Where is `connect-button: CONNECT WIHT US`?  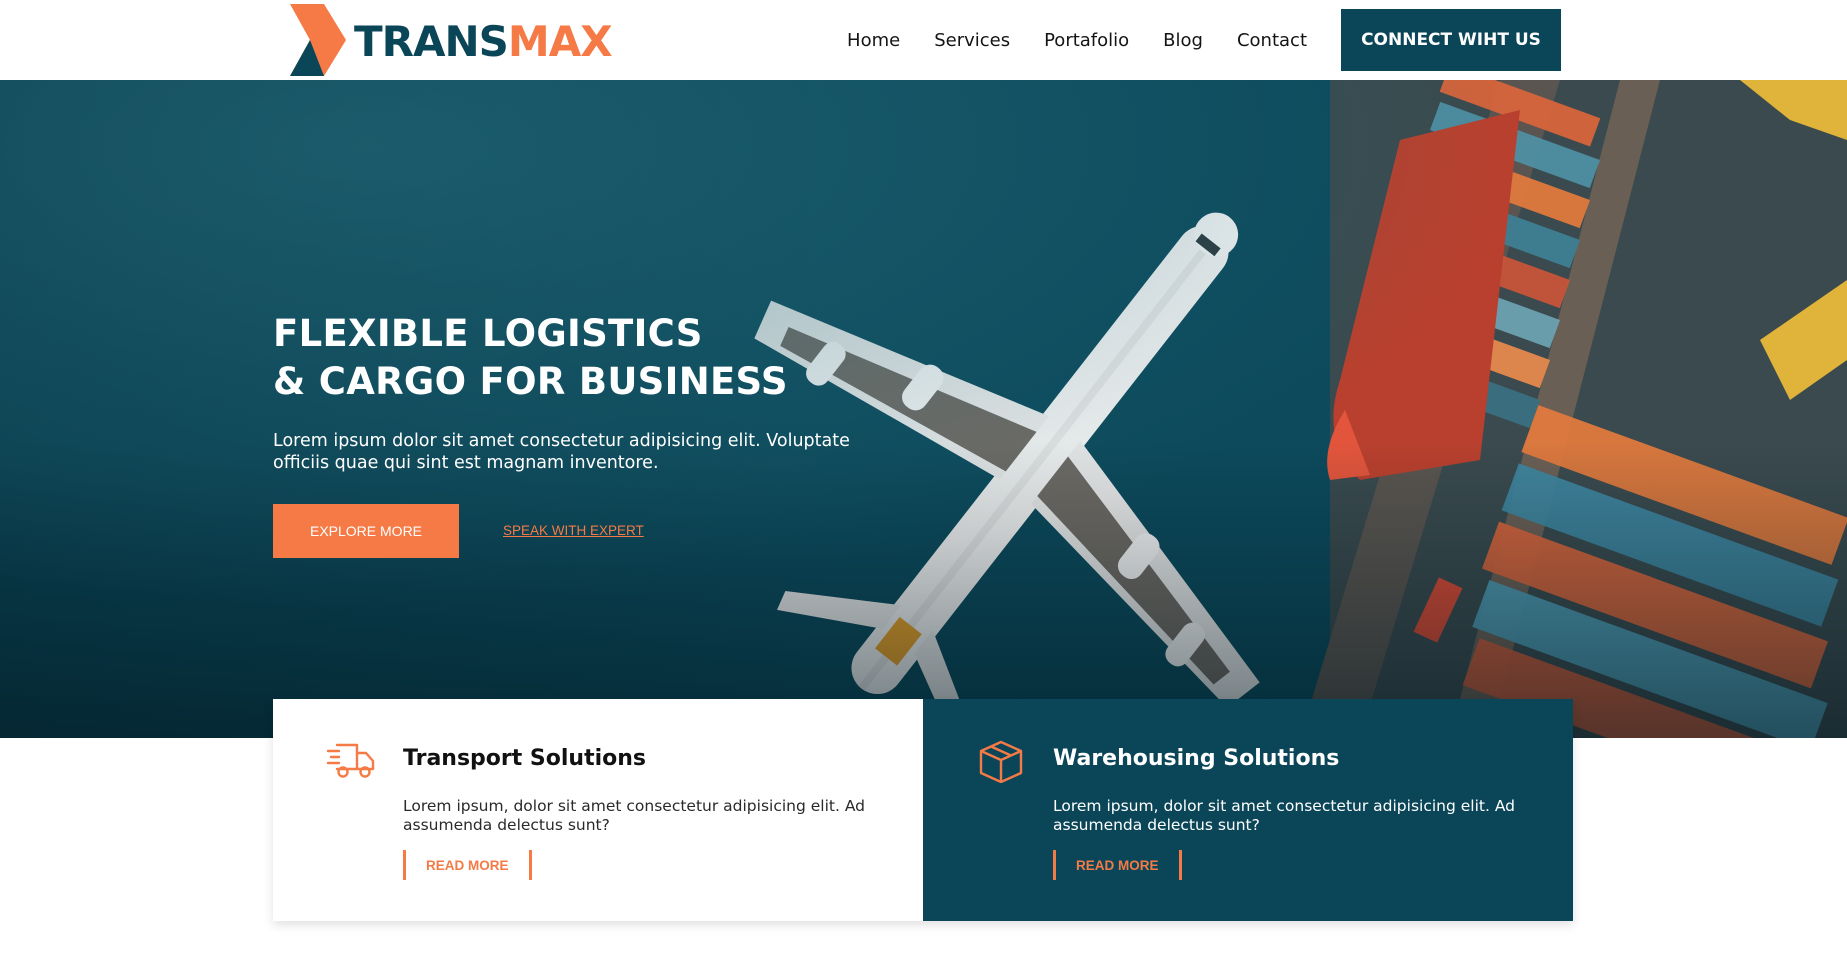 connect-button: CONNECT WIHT US is located at coordinates (1451, 40).